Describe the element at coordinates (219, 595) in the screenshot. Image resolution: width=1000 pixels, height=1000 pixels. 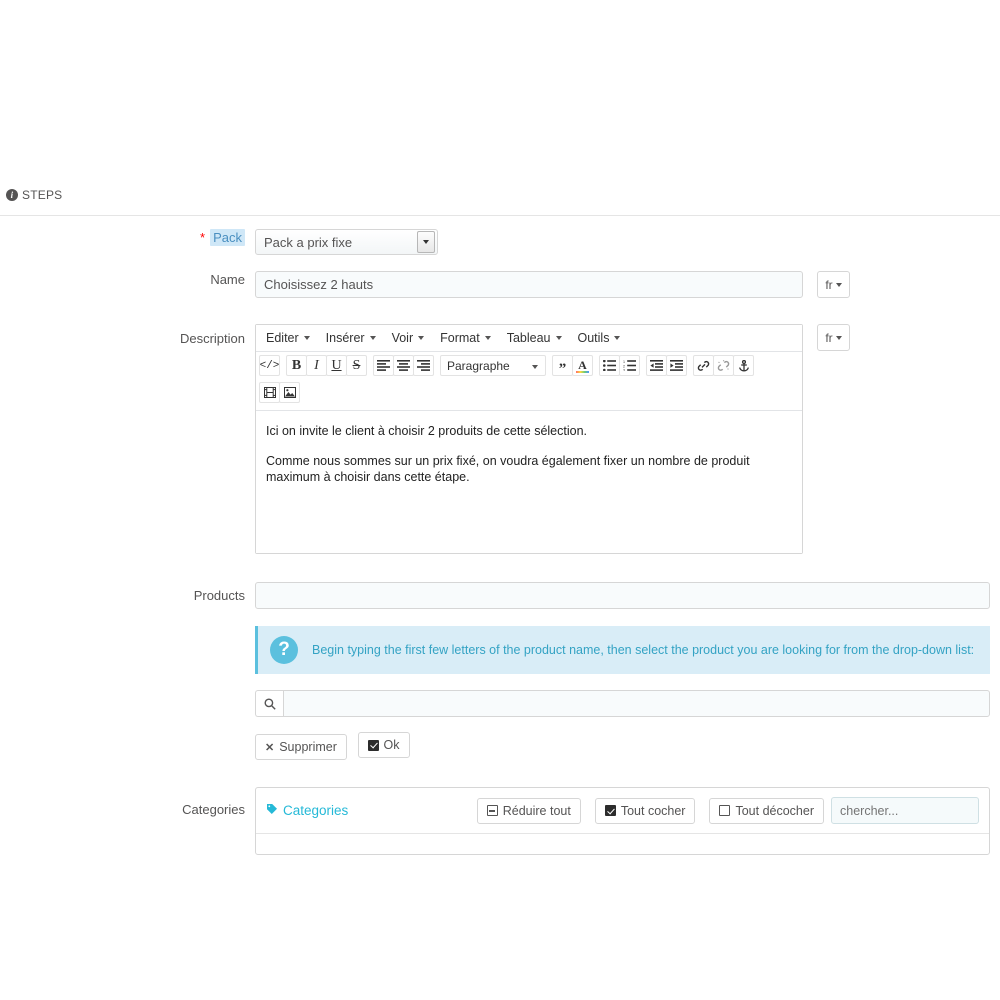
I see `products-label: Products` at that location.